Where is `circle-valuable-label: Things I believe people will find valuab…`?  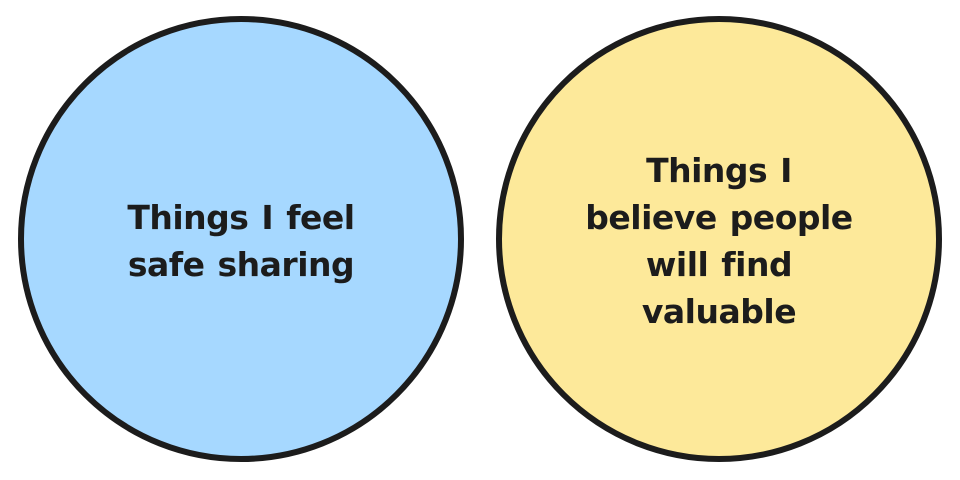 circle-valuable-label: Things I believe people will find valuab… is located at coordinates (719, 241).